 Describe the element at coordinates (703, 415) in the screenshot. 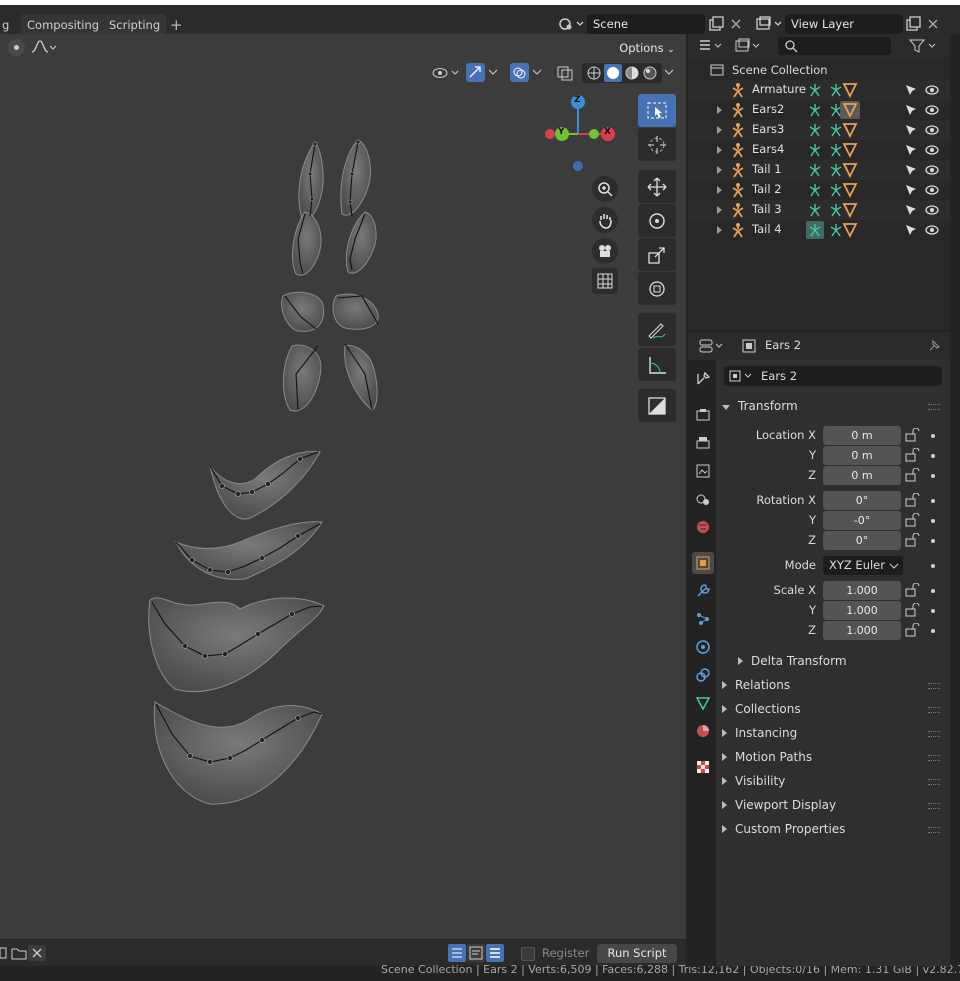

I see `render-tab-icon` at that location.